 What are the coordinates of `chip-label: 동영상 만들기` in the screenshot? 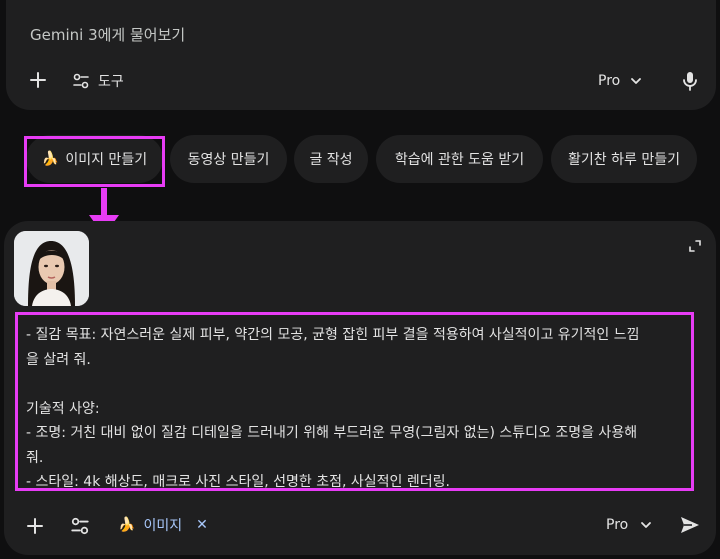 It's located at (228, 160).